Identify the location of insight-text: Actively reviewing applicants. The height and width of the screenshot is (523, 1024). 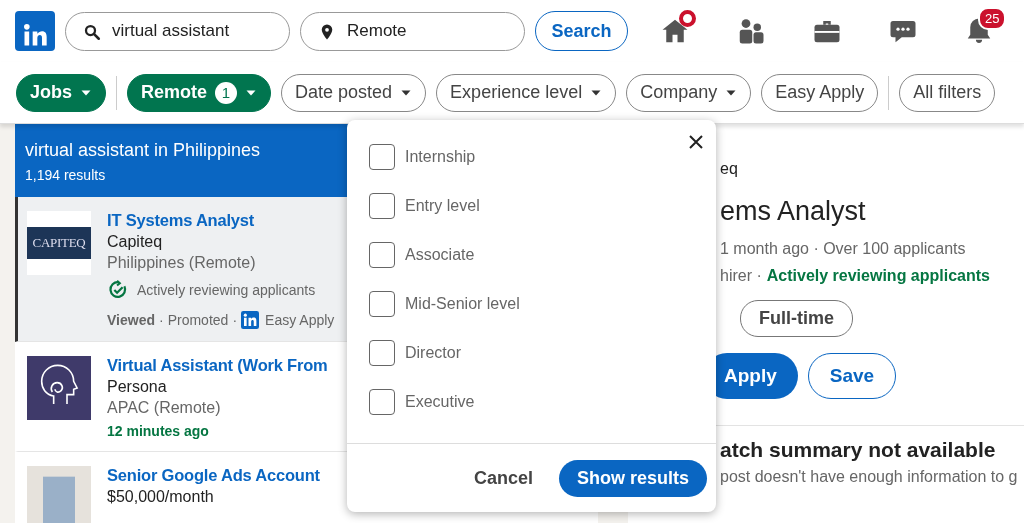
(226, 290).